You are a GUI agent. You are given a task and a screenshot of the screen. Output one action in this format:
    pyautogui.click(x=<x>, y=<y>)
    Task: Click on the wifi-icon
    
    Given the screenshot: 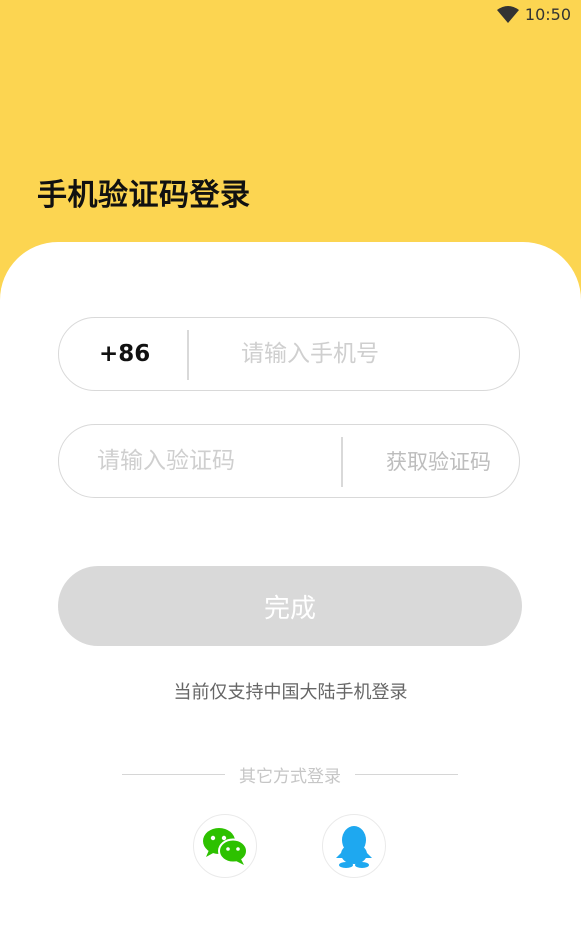 What is the action you would take?
    pyautogui.click(x=507, y=14)
    